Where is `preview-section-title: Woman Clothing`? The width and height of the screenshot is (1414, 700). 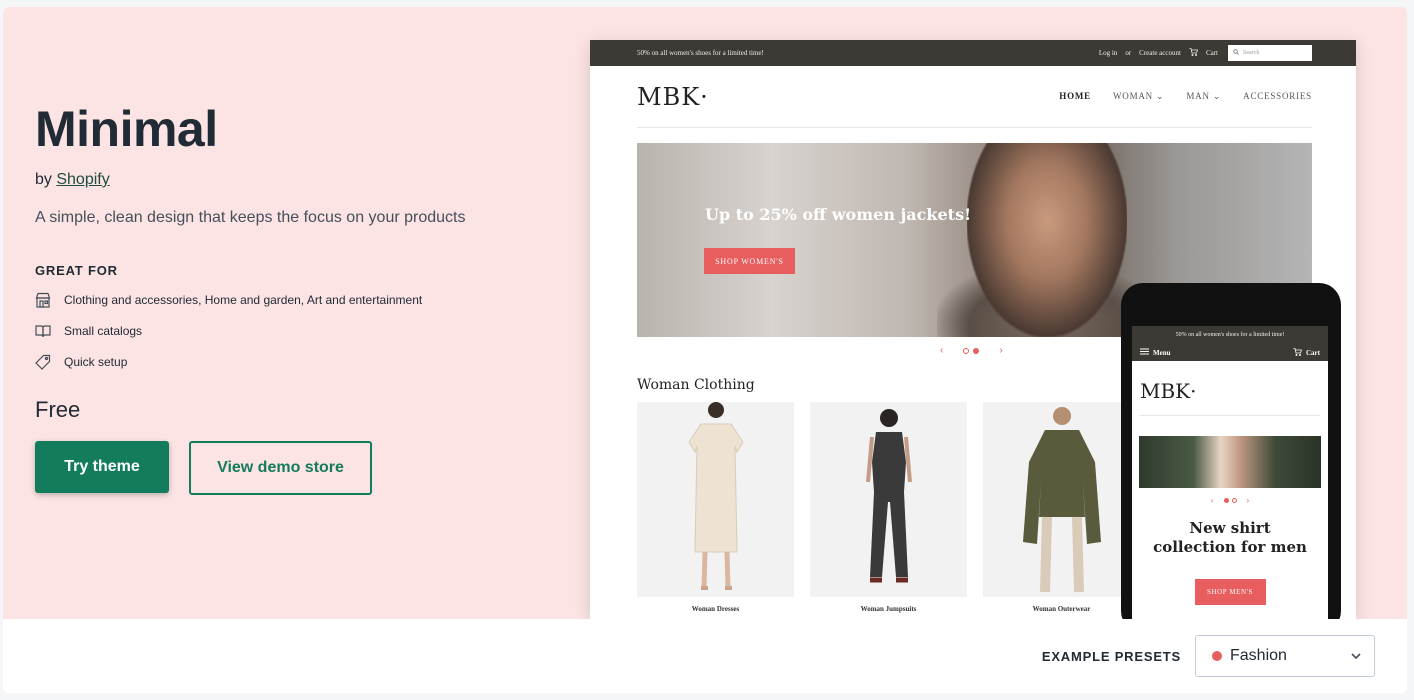 preview-section-title: Woman Clothing is located at coordinates (696, 385).